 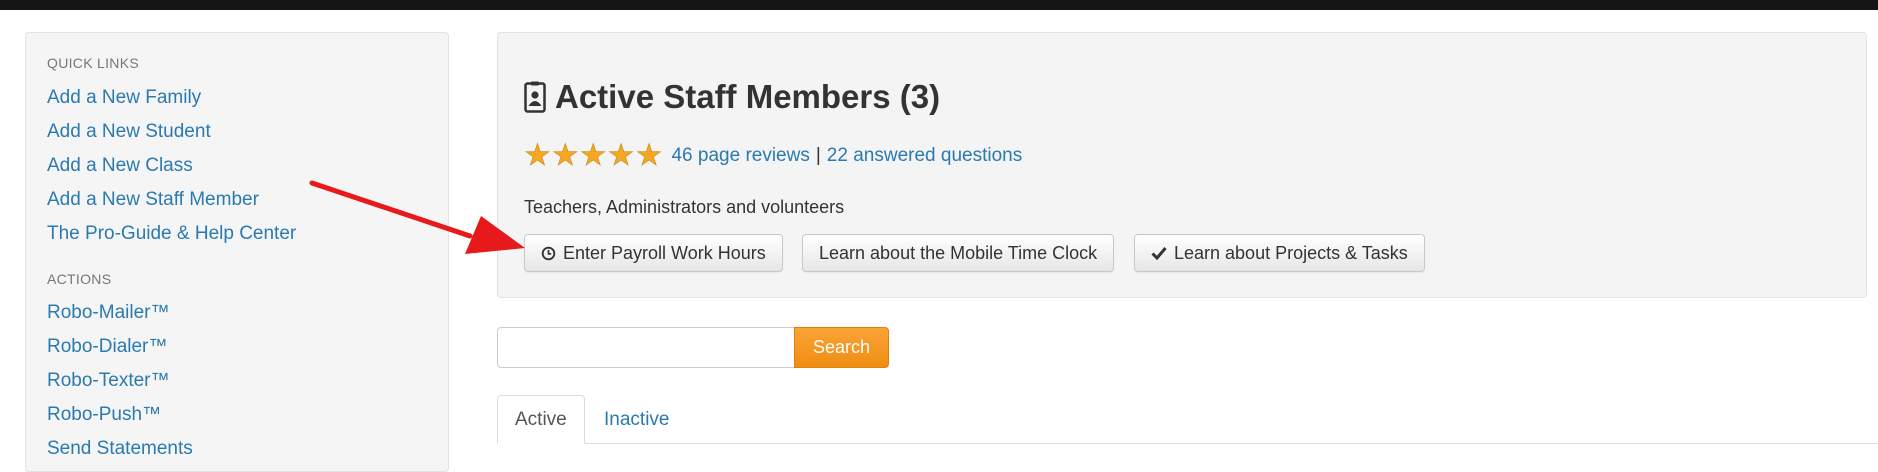 What do you see at coordinates (841, 347) in the screenshot?
I see `search-button: Search` at bounding box center [841, 347].